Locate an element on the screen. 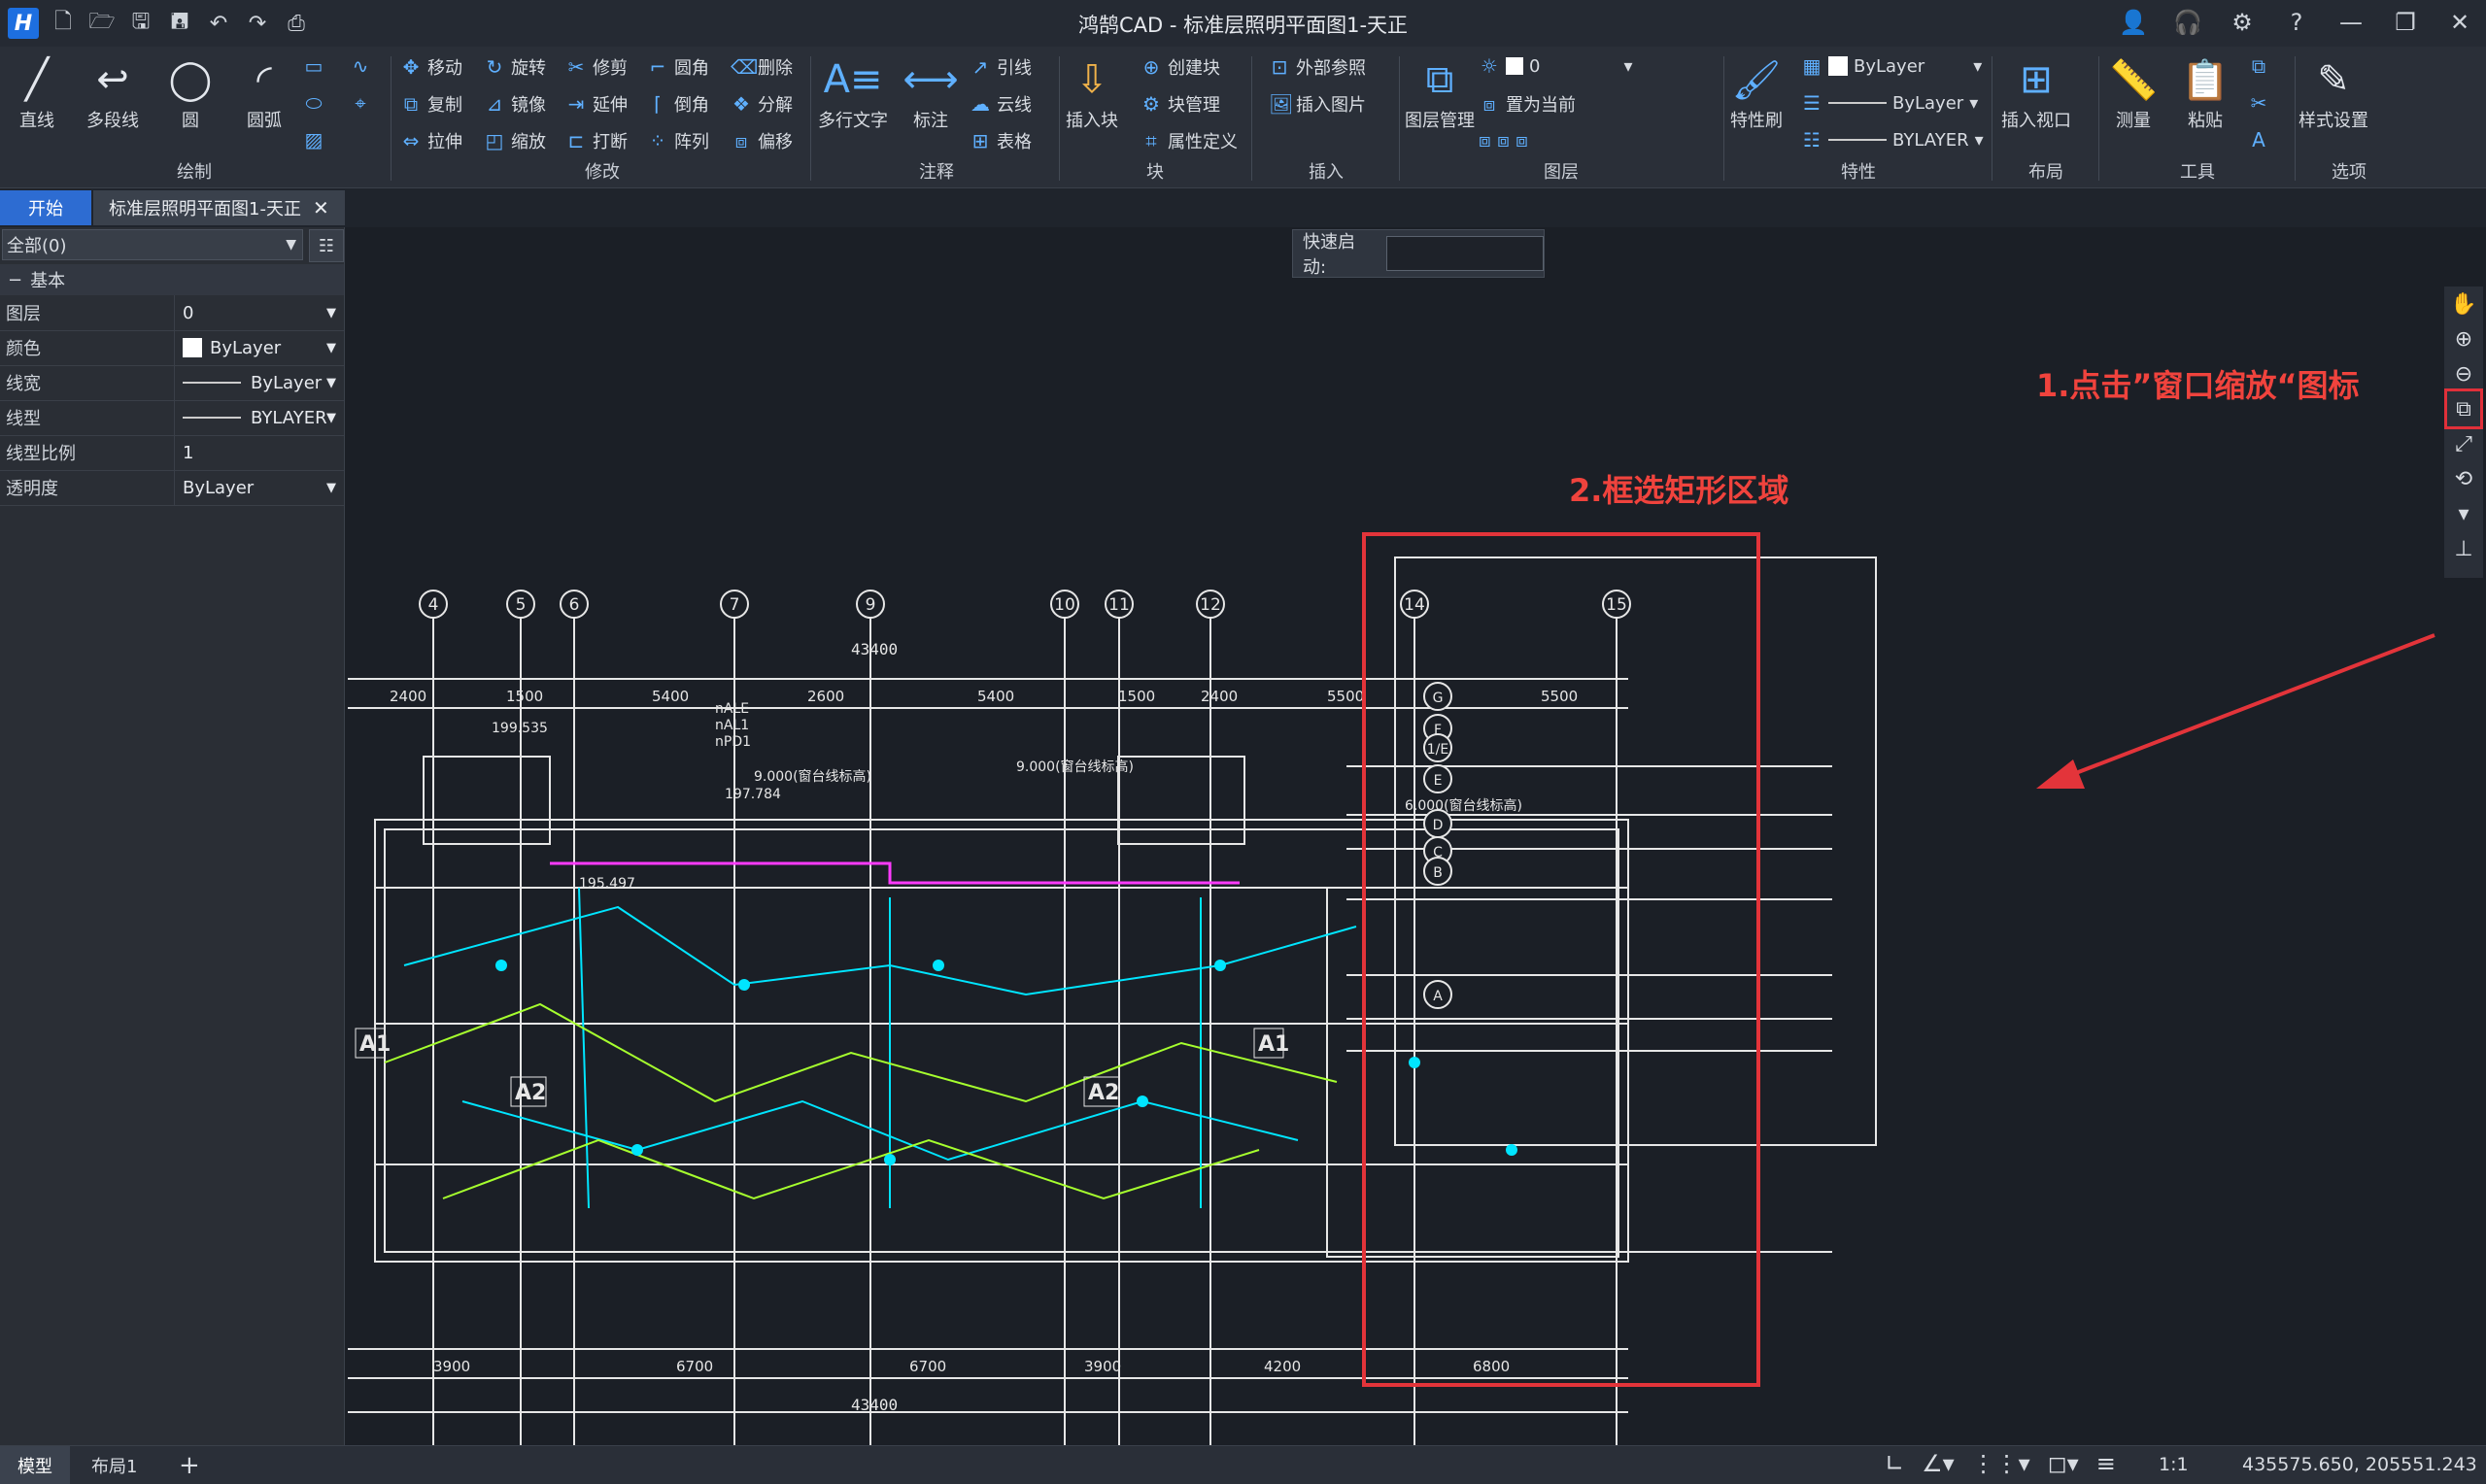  set-current-layer-button: ⧈ 置为当前 is located at coordinates (1527, 104).